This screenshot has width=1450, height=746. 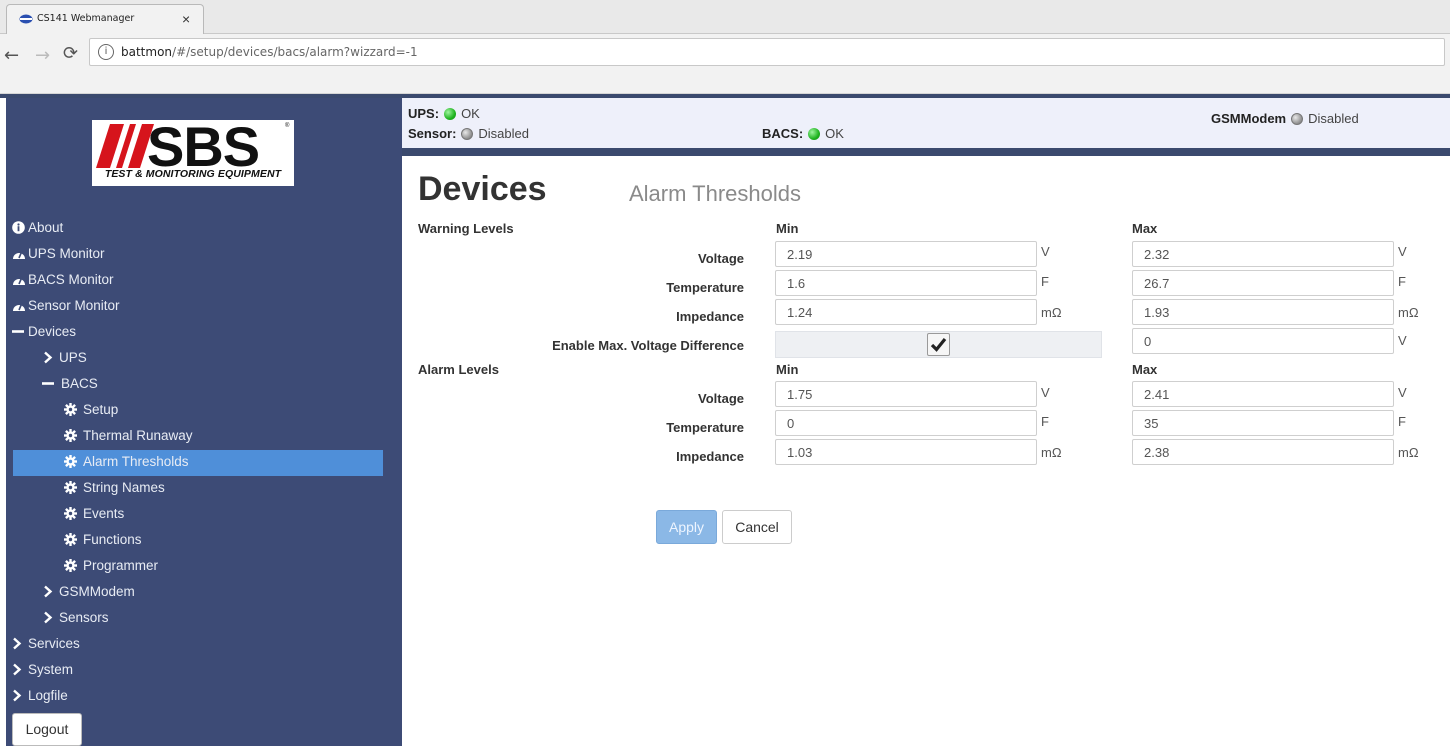 I want to click on warning-voltage-min-input, so click(x=906, y=254).